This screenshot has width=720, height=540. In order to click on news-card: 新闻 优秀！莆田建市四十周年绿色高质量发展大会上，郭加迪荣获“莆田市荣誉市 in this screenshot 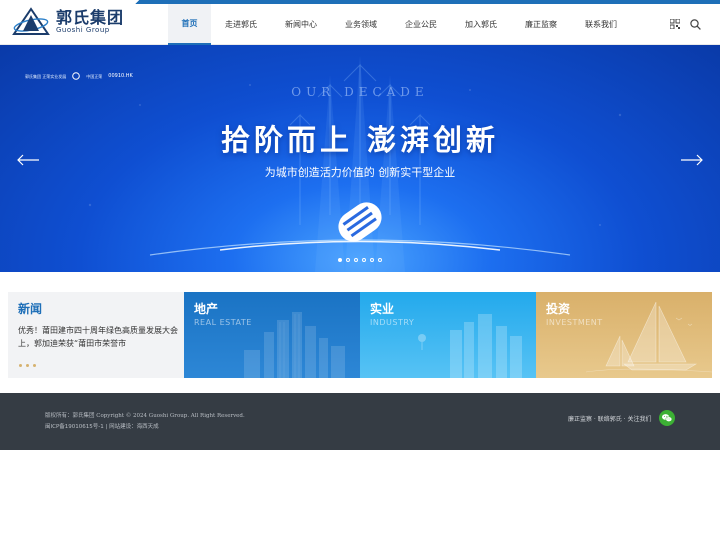, I will do `click(96, 335)`.